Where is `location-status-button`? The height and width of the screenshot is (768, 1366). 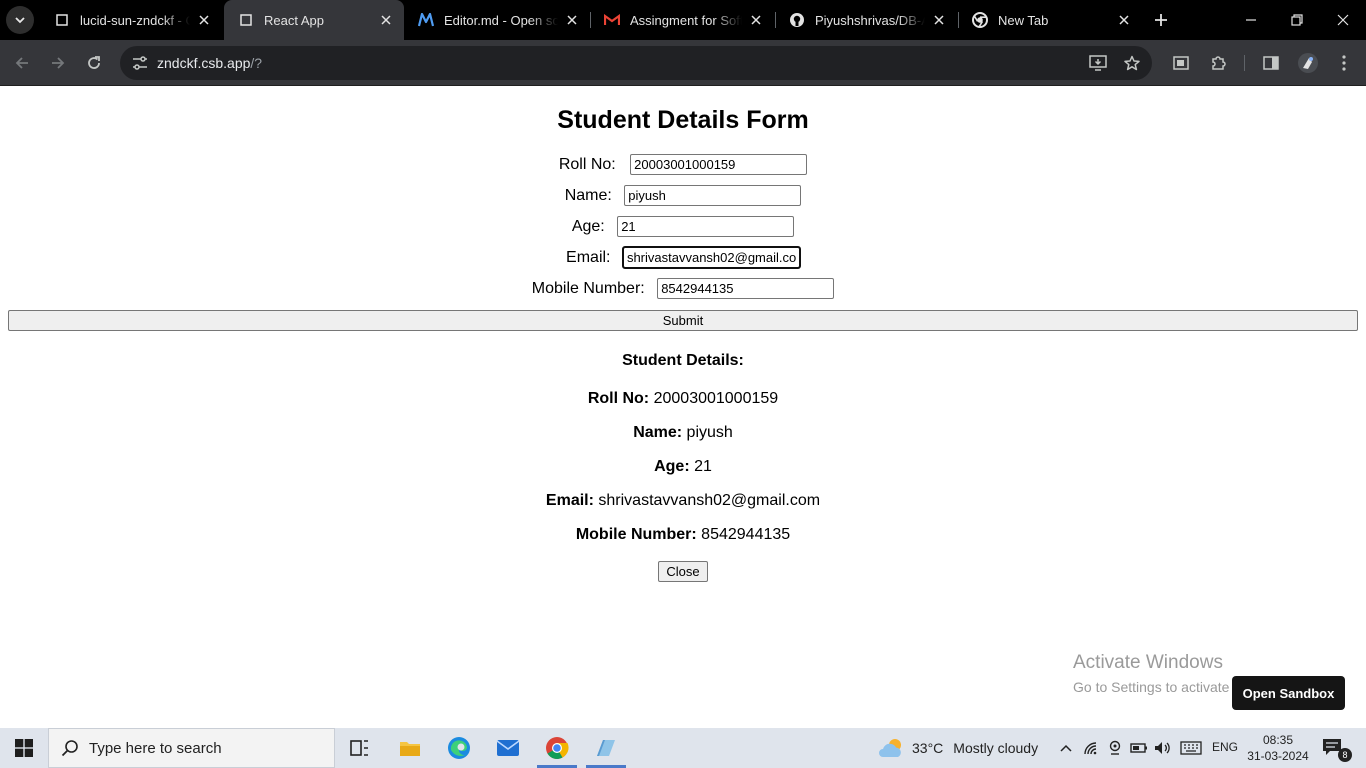
location-status-button is located at coordinates (1115, 748).